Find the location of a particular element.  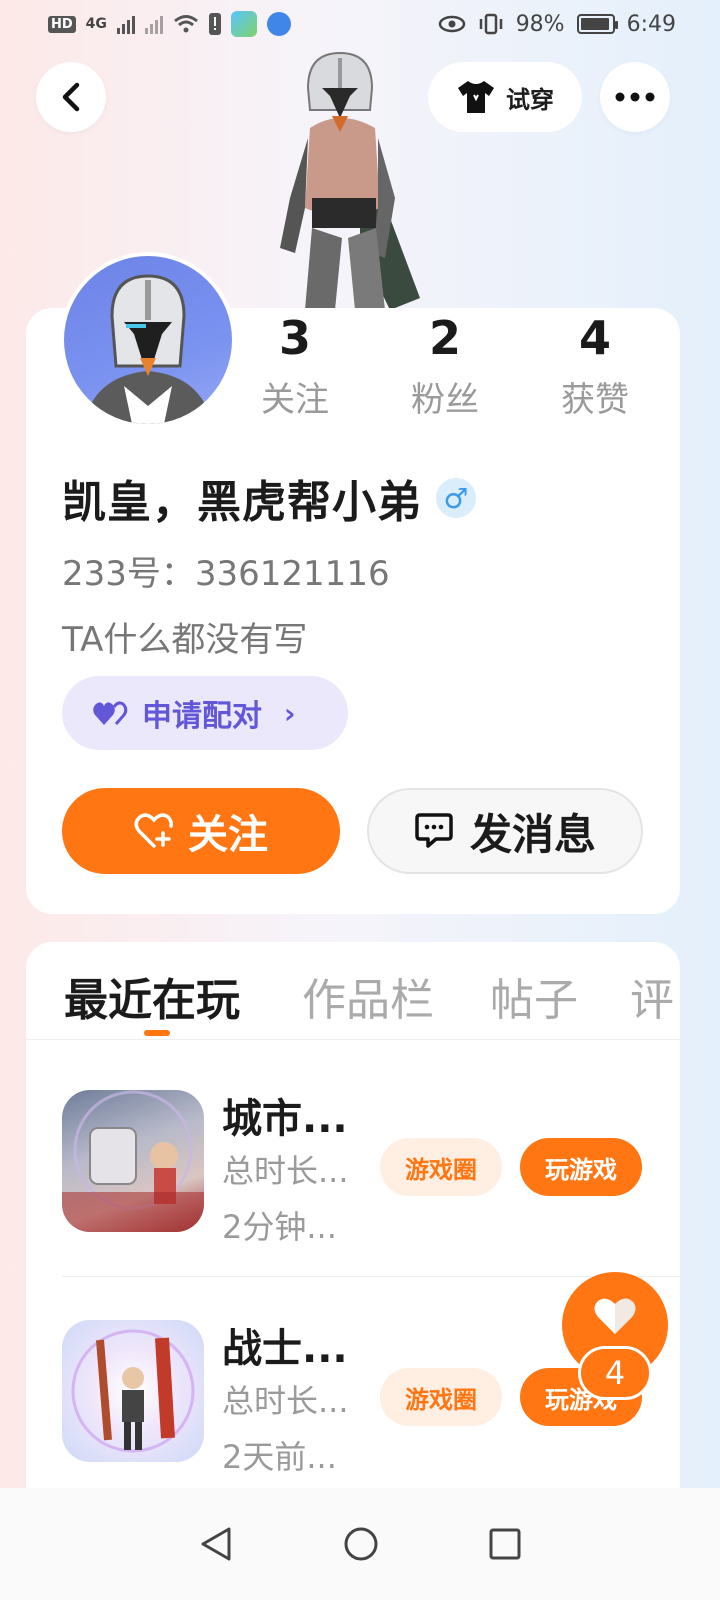

avatar-image is located at coordinates (148, 340).